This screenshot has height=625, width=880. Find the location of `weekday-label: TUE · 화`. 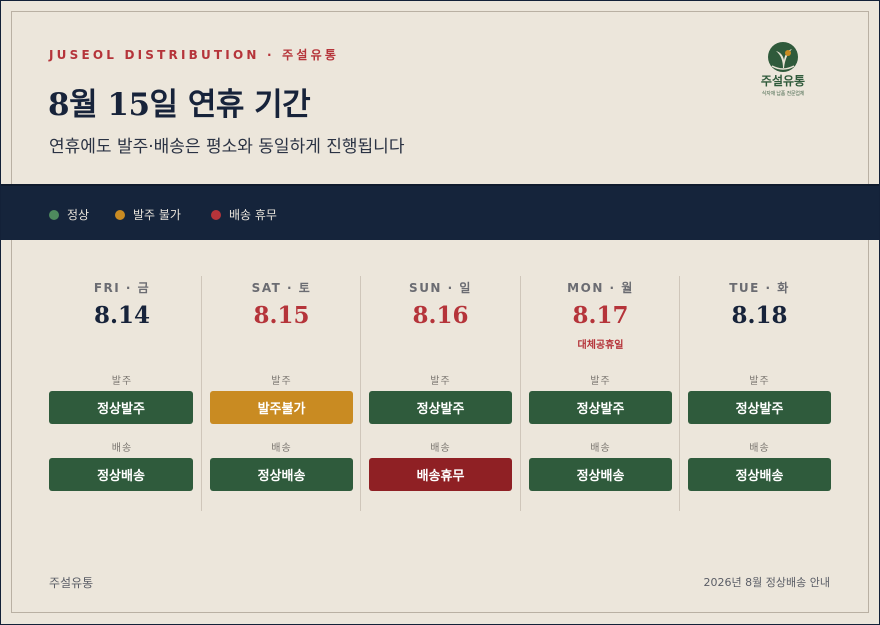

weekday-label: TUE · 화 is located at coordinates (759, 288).